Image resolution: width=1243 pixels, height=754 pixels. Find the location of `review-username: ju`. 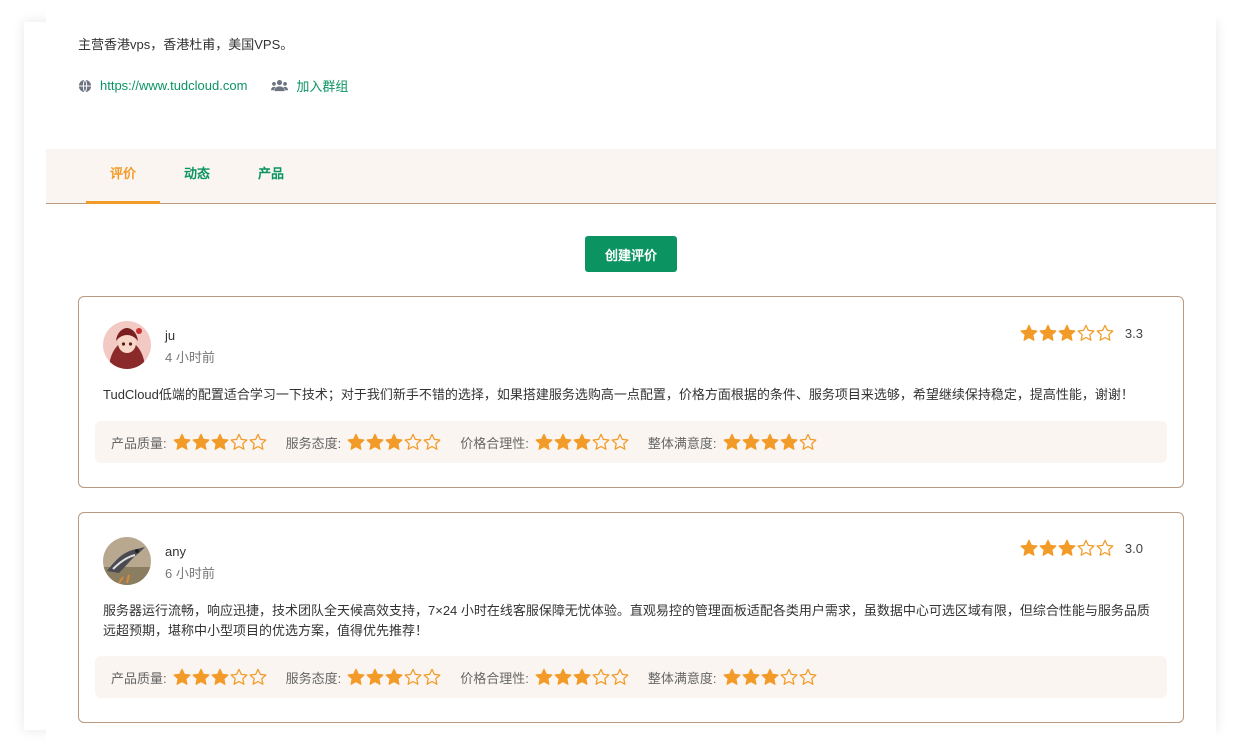

review-username: ju is located at coordinates (170, 335).